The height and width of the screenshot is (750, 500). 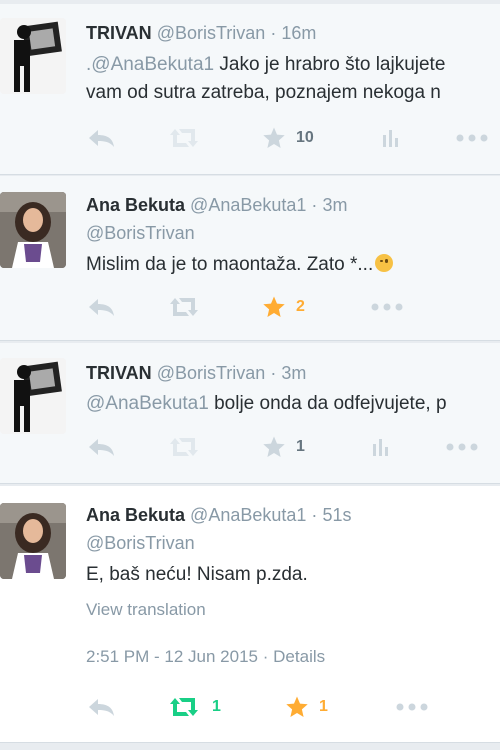 What do you see at coordinates (250, 138) in the screenshot?
I see `tweet-actions: 10` at bounding box center [250, 138].